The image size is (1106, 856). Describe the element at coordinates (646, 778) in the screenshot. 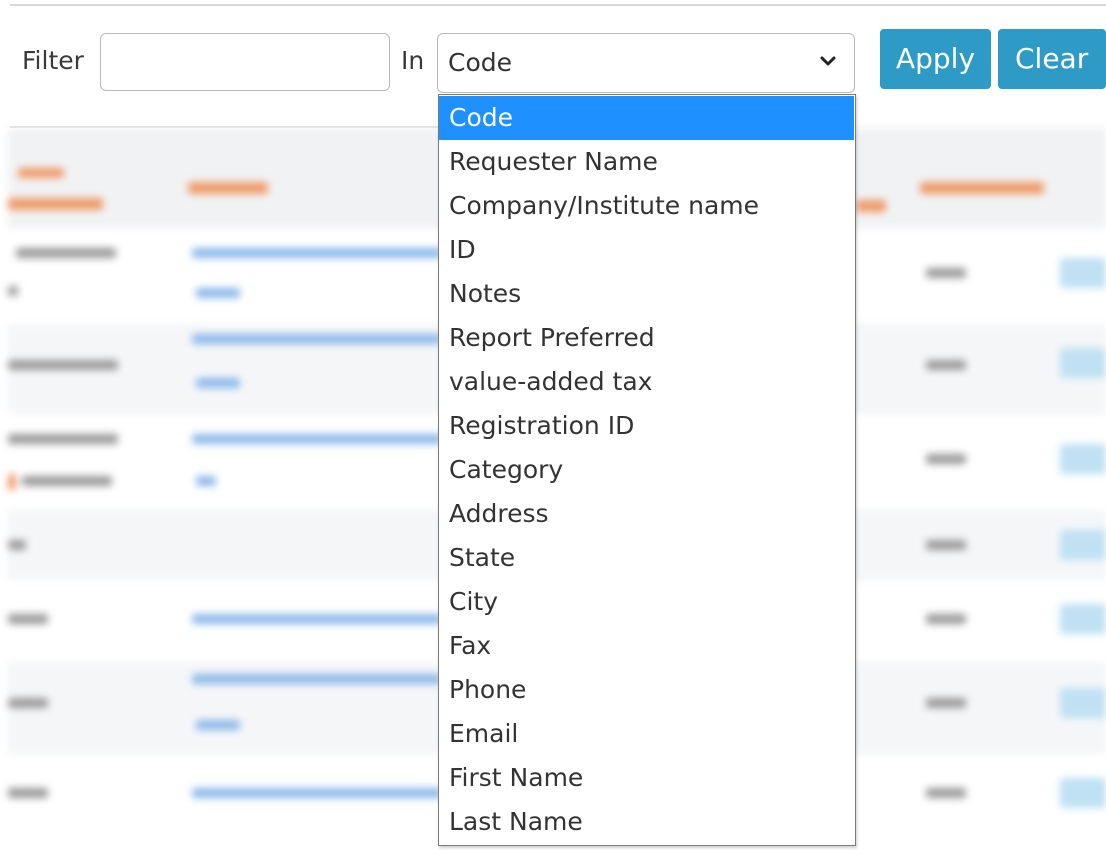

I see `option-first-name: First Name` at that location.